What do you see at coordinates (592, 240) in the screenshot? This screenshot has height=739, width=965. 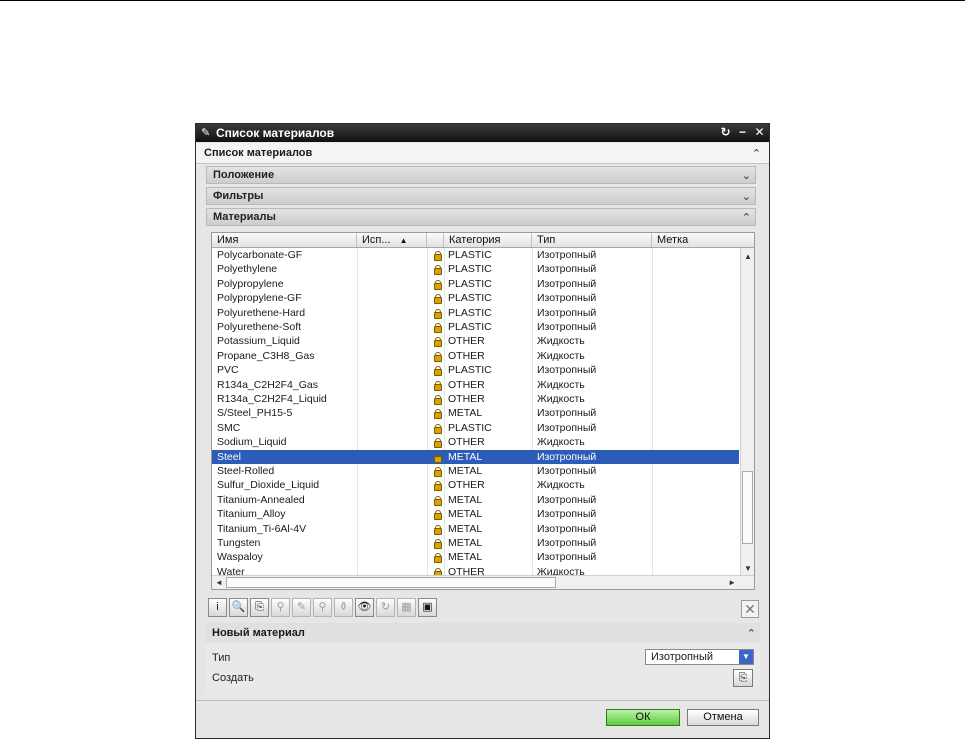 I see `col-header-type: Тип` at bounding box center [592, 240].